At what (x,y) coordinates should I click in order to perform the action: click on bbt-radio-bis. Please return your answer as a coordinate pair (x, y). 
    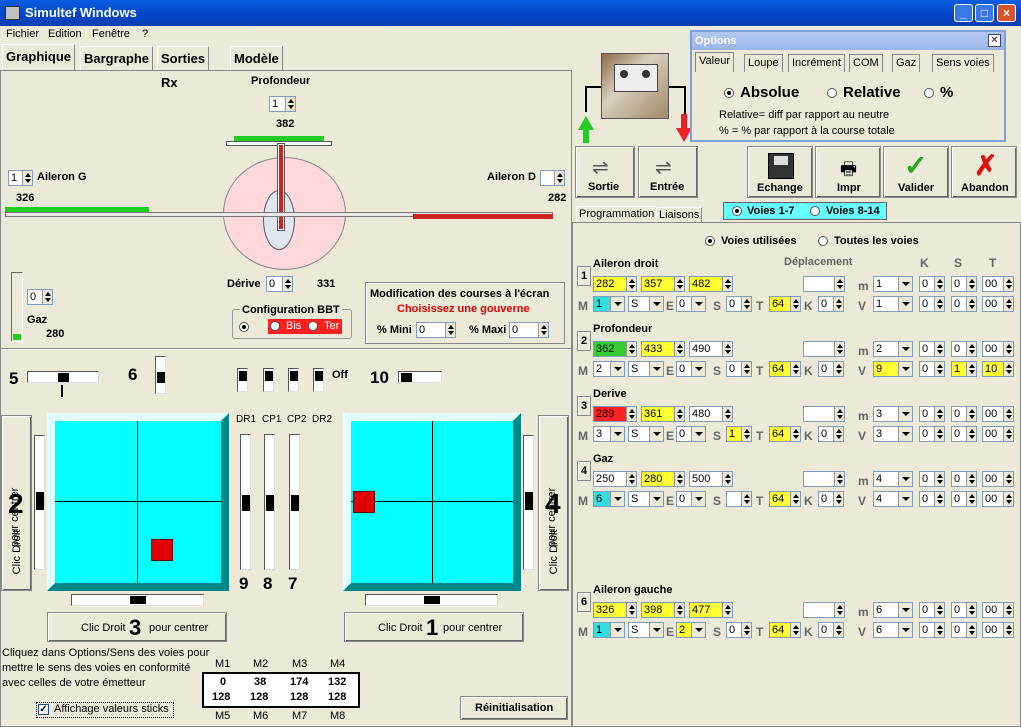
    Looking at the image, I should click on (275, 326).